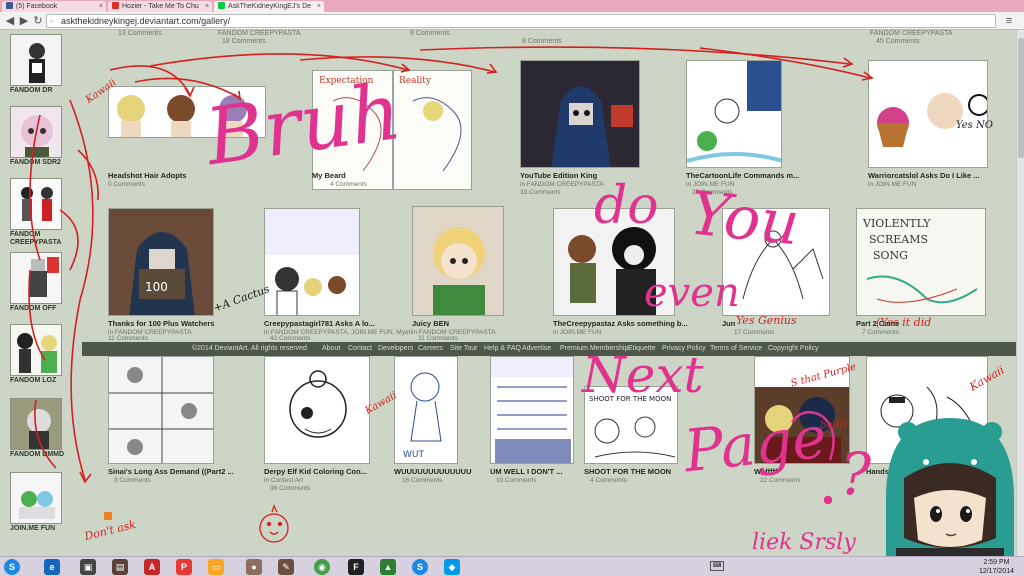 The height and width of the screenshot is (576, 1024). What do you see at coordinates (290, 338) in the screenshot?
I see `comment-count: 42 Comments` at bounding box center [290, 338].